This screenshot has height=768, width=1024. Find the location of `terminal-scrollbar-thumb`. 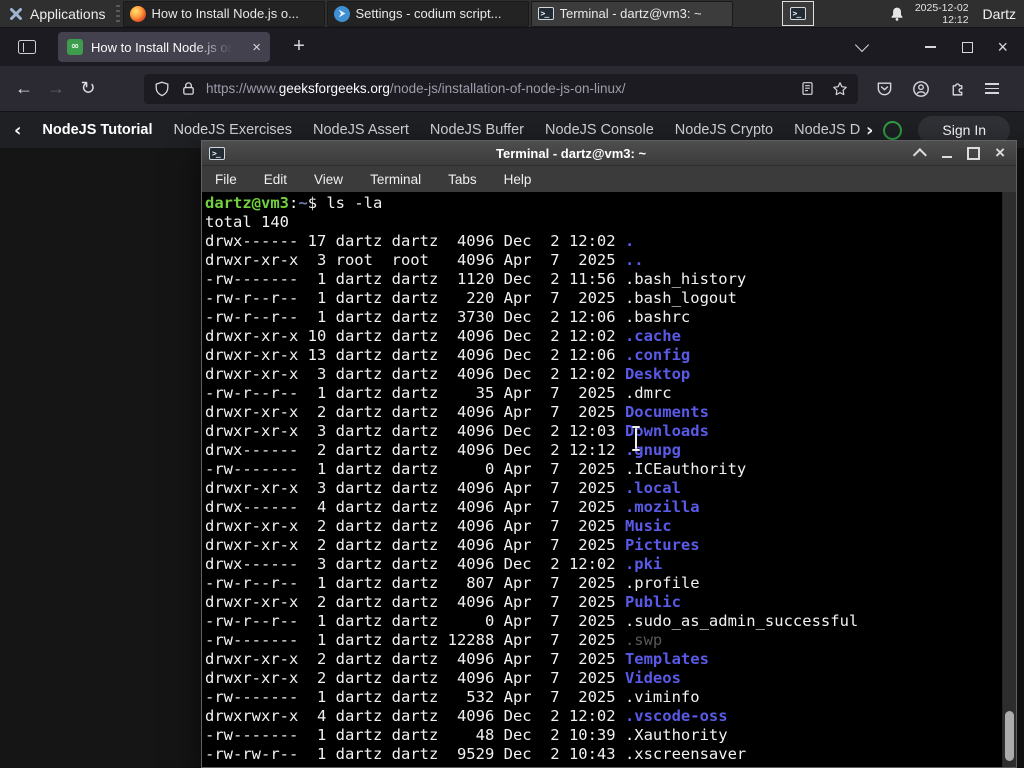

terminal-scrollbar-thumb is located at coordinates (1009, 736).